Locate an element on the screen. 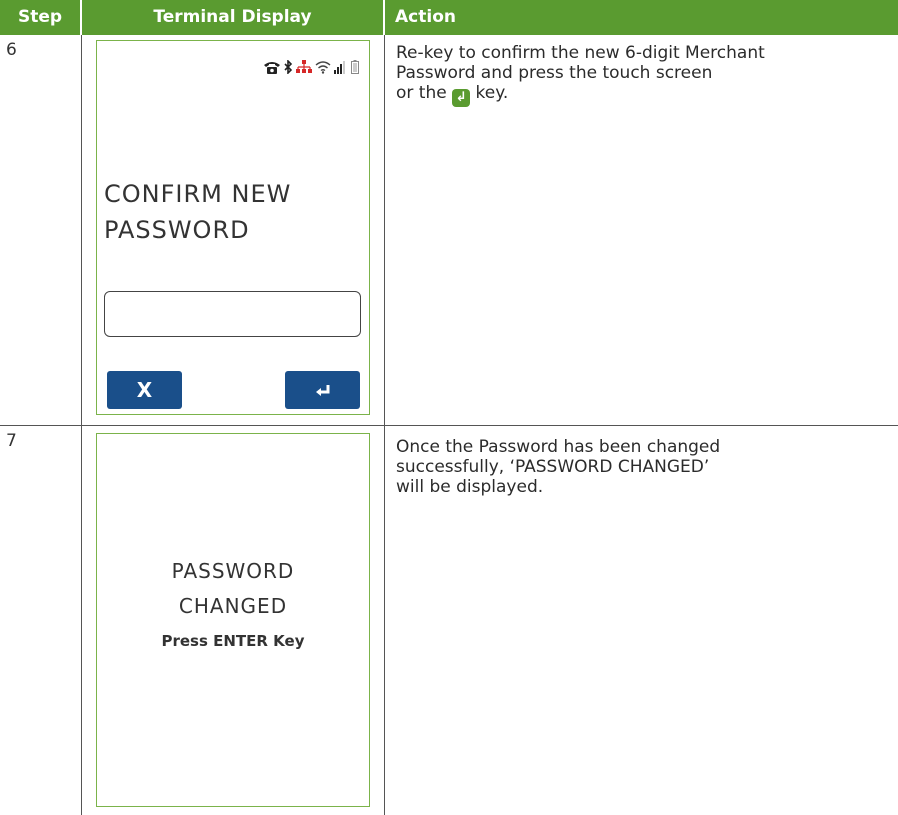 Image resolution: width=898 pixels, height=815 pixels. password-input is located at coordinates (232, 314).